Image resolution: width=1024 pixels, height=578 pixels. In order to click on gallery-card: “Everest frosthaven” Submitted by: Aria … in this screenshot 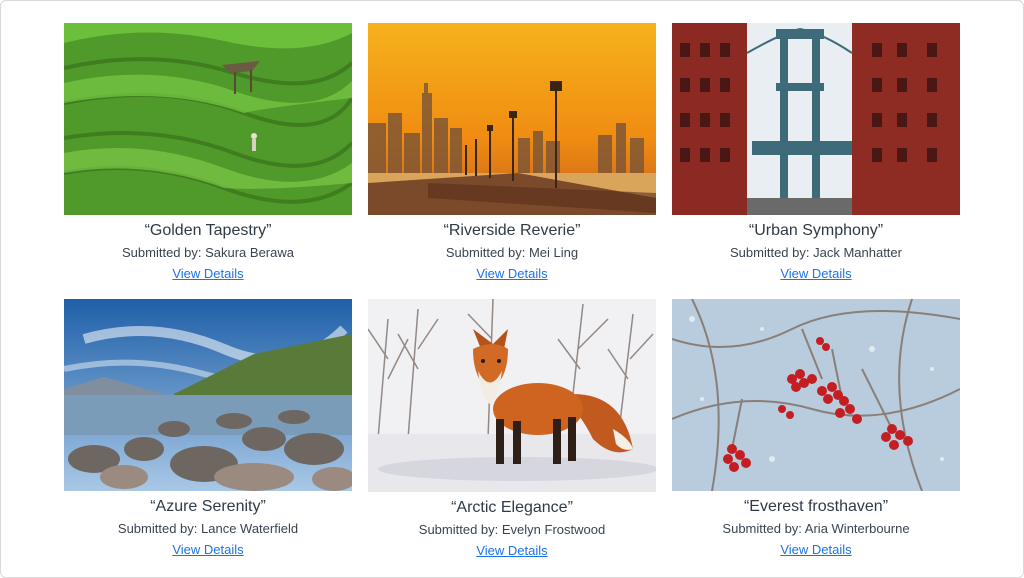, I will do `click(816, 429)`.